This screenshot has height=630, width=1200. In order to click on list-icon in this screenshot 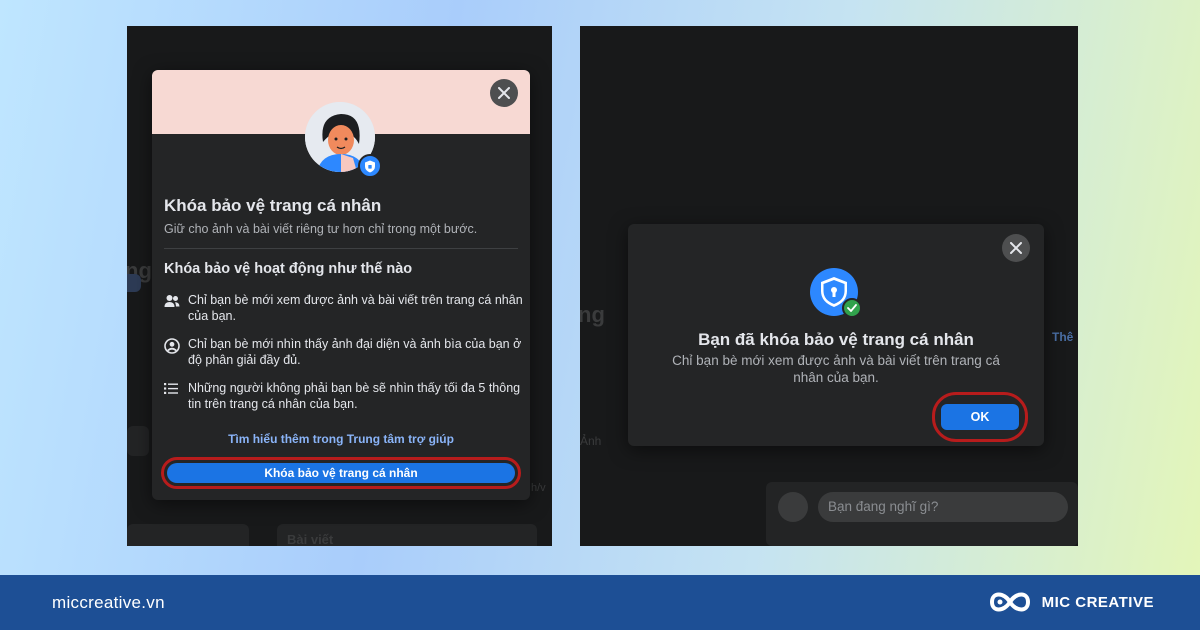, I will do `click(171, 388)`.